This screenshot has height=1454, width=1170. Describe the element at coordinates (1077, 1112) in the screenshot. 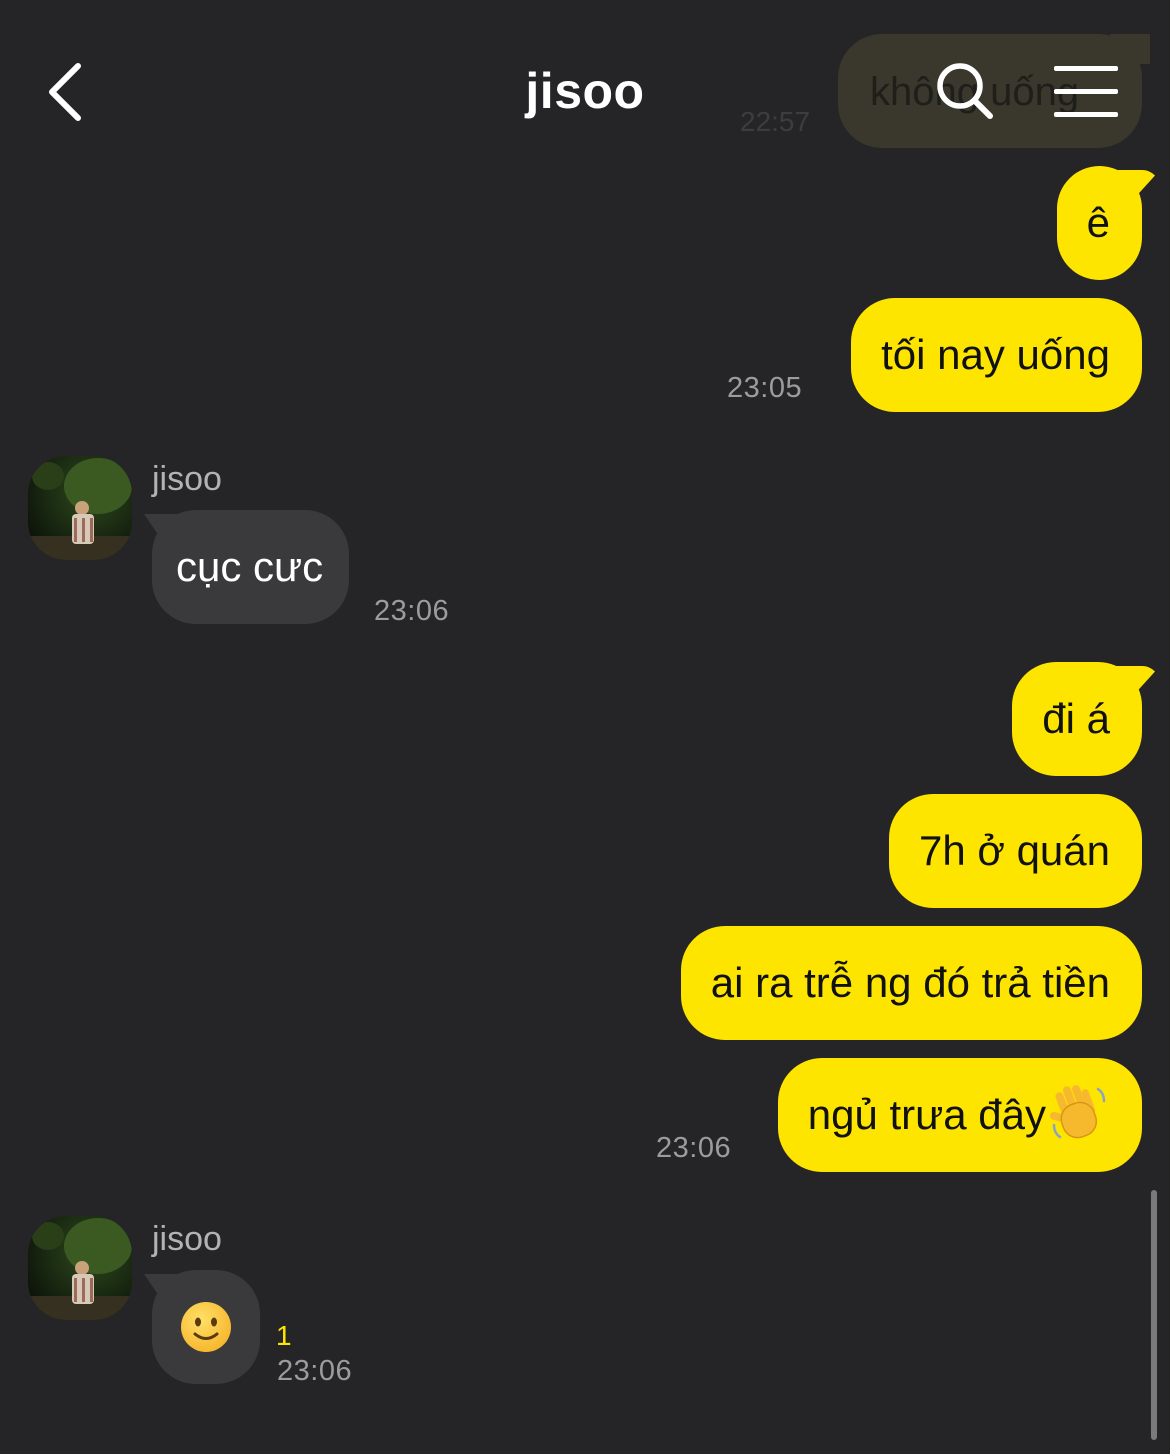

I see `waving-hand-emoji` at that location.